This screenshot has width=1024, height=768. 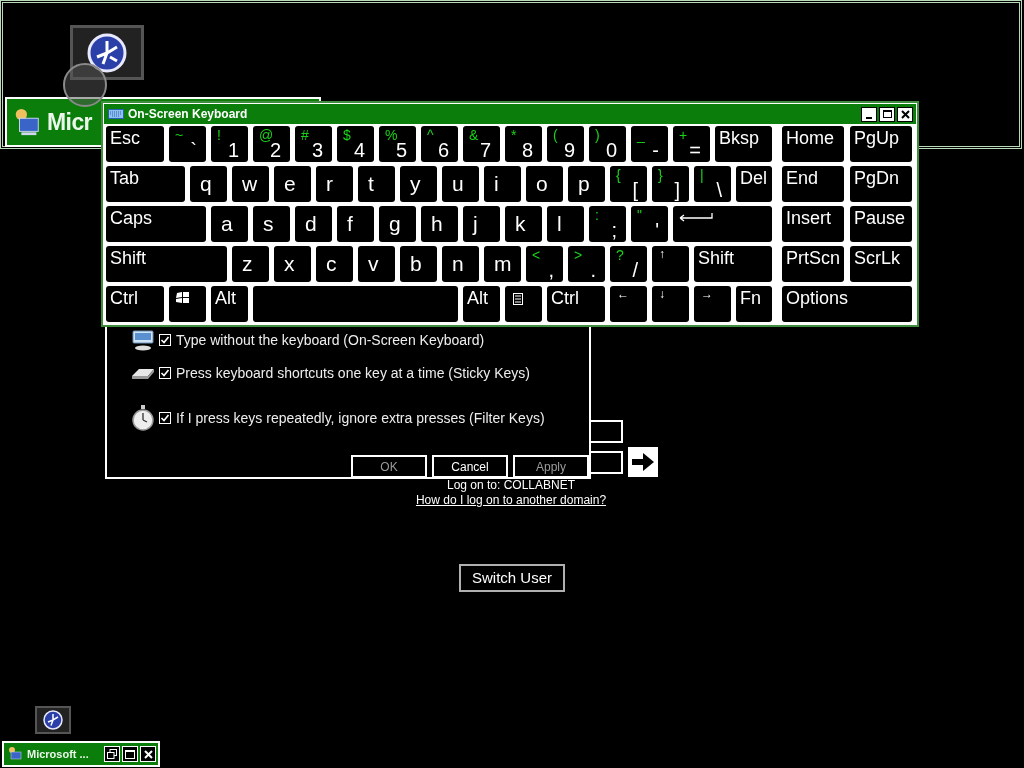 I want to click on key: c, so click(x=334, y=264).